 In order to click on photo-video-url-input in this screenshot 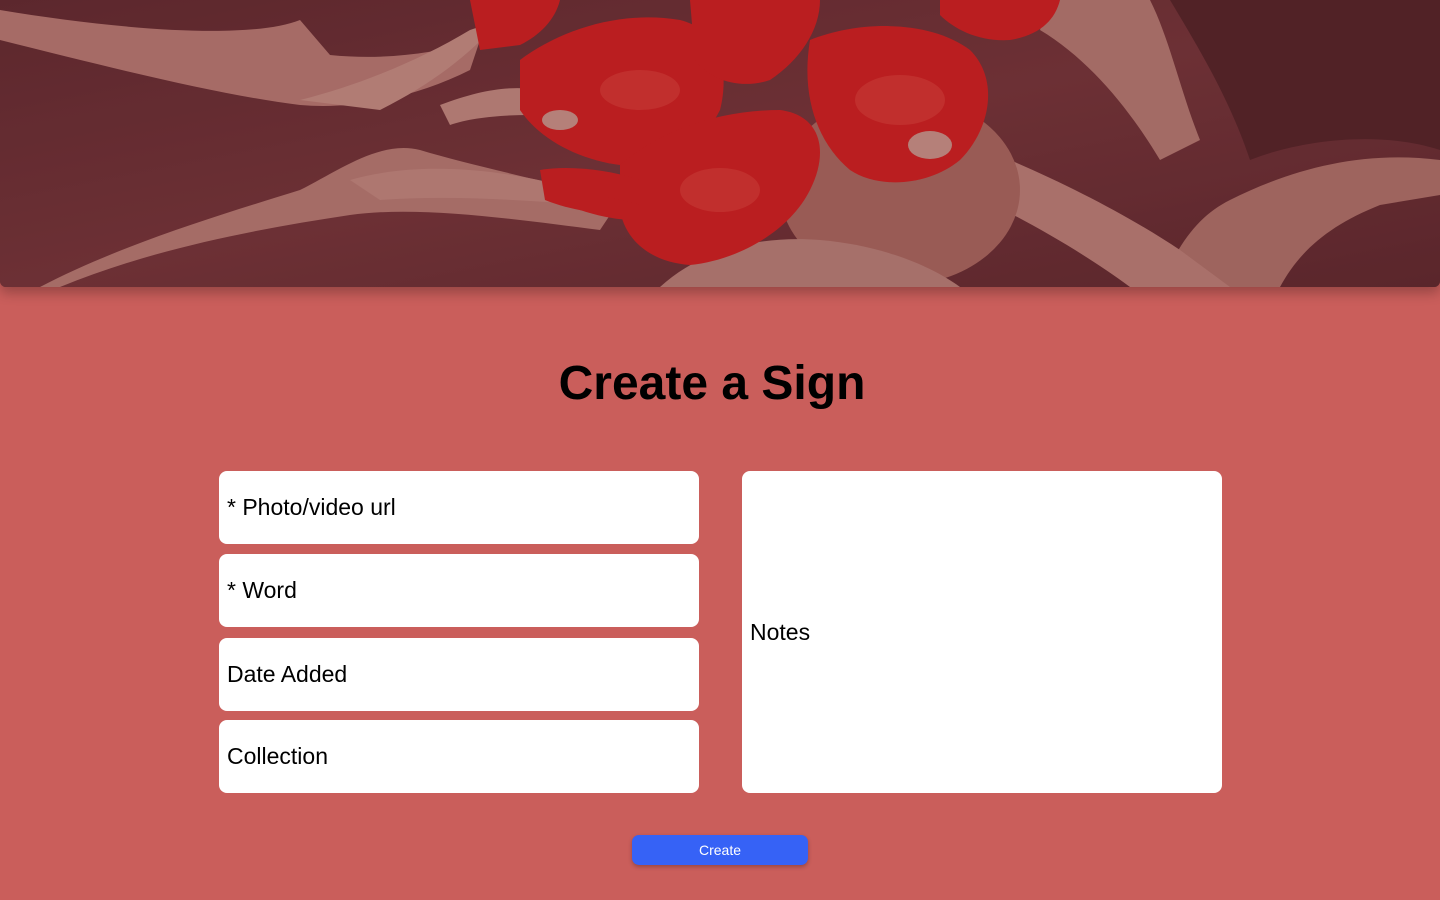, I will do `click(459, 507)`.